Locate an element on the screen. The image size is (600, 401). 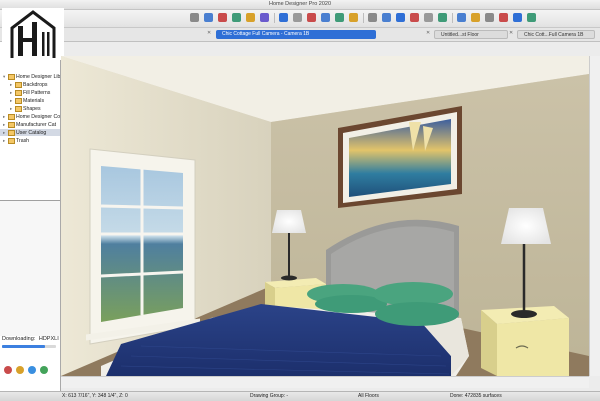
library-item: ▸ Materials is located at coordinates (30, 100).